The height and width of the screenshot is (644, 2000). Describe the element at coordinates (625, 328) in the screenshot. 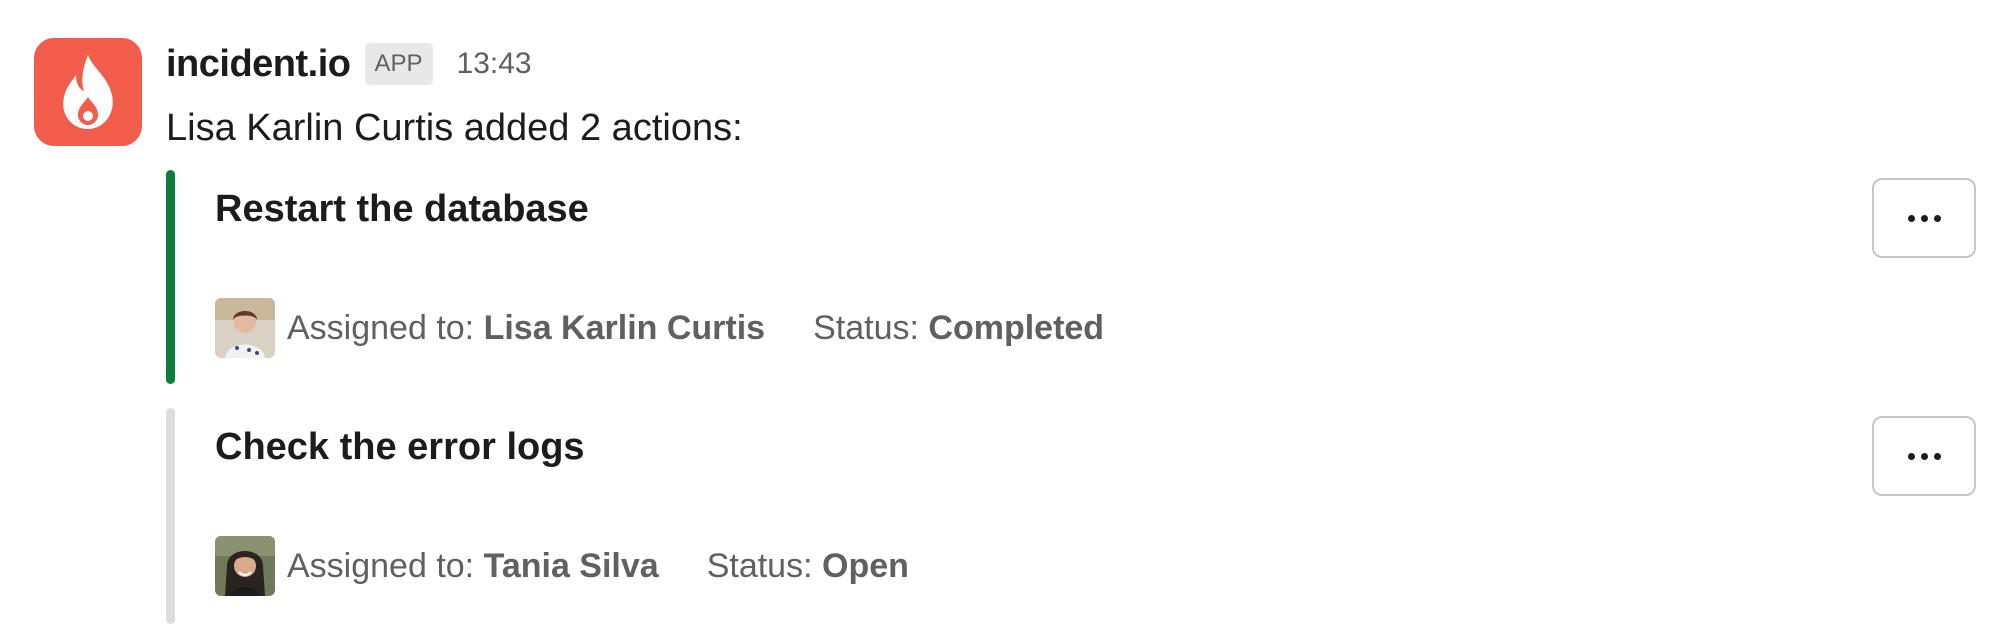

I see `assignee-name: Lisa Karlin Curtis` at that location.